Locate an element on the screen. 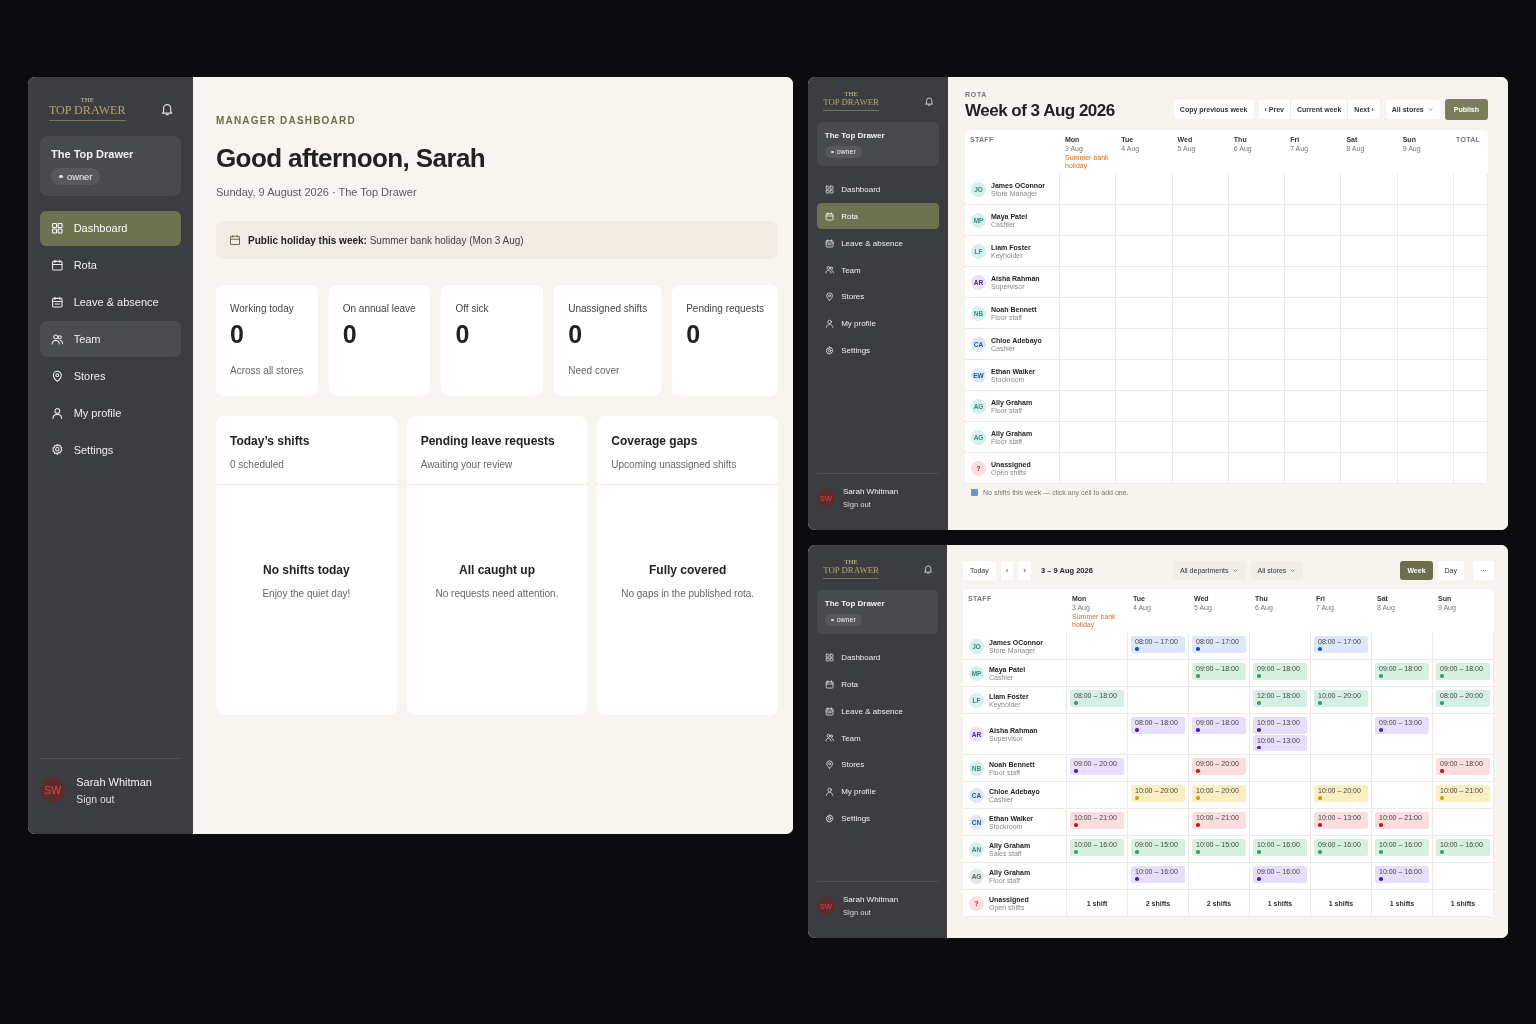  sign-out-link: Sign out is located at coordinates (114, 800).